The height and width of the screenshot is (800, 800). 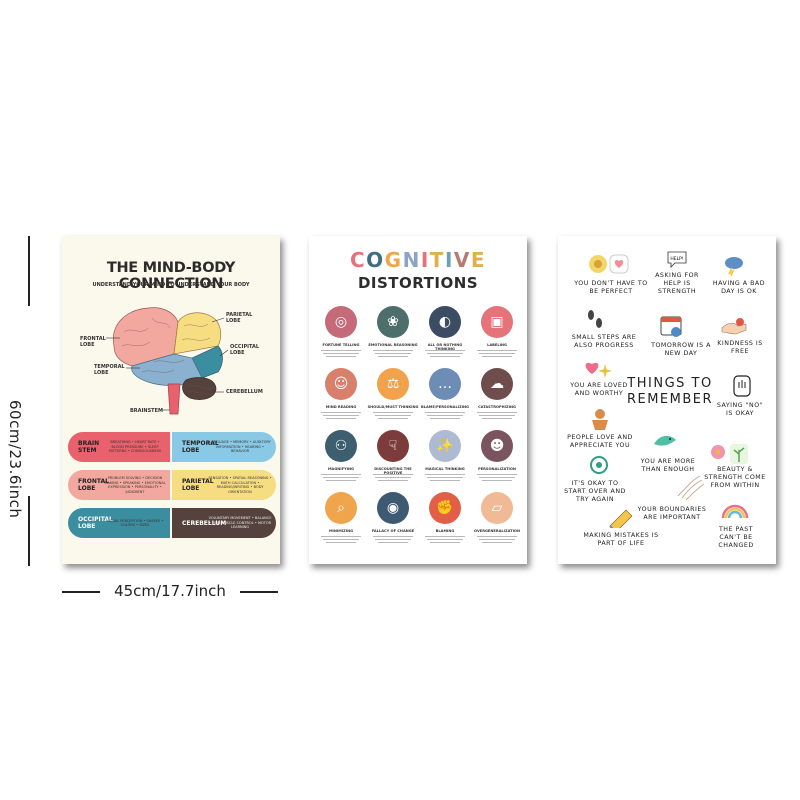 I want to click on speech-bubble-icon: HELP!, so click(x=677, y=259).